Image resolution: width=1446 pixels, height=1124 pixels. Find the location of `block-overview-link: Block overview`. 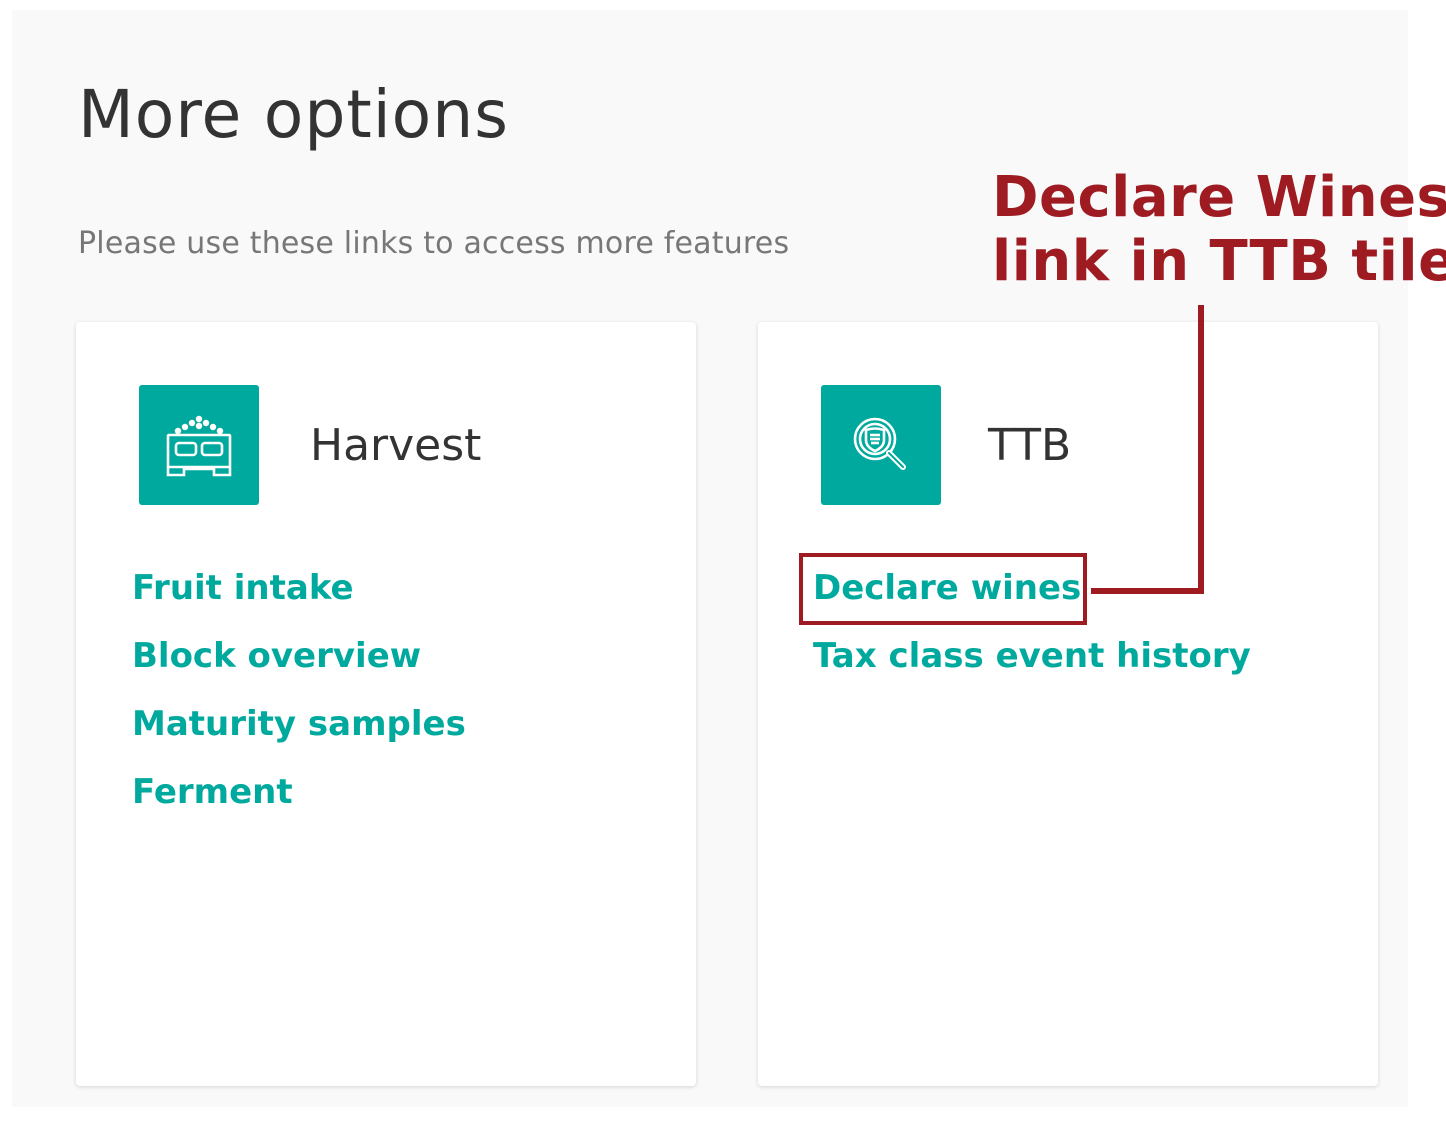

block-overview-link: Block overview is located at coordinates (276, 656).